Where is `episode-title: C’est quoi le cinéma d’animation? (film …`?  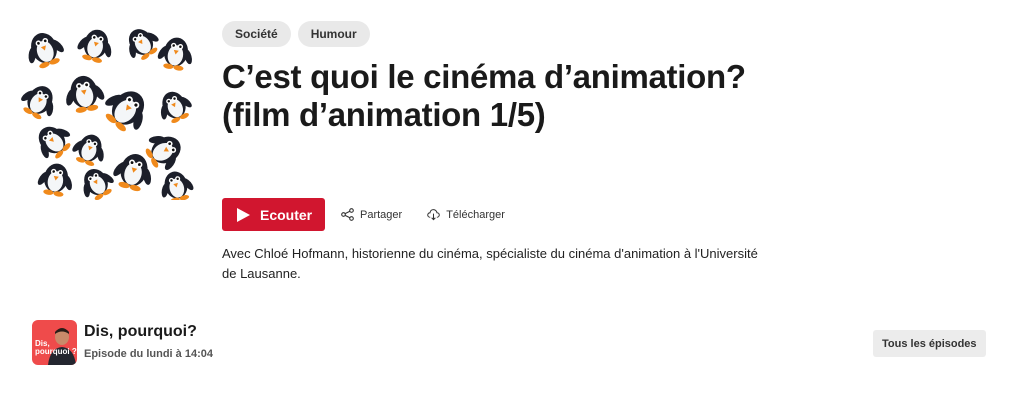
episode-title: C’est quoi le cinéma d’animation? (film … is located at coordinates (484, 95).